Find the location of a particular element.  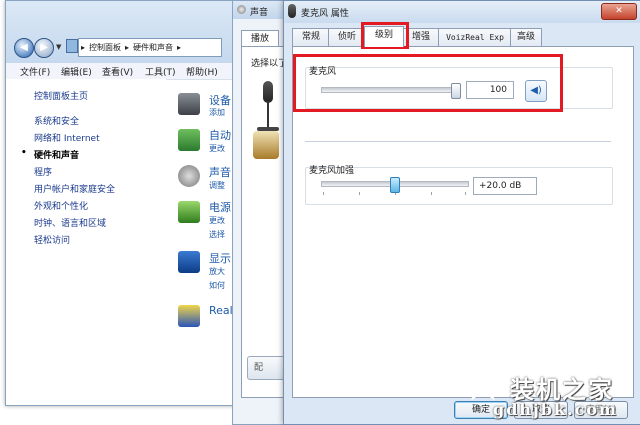

nav-system-security: 系统和安全 is located at coordinates (56, 120).